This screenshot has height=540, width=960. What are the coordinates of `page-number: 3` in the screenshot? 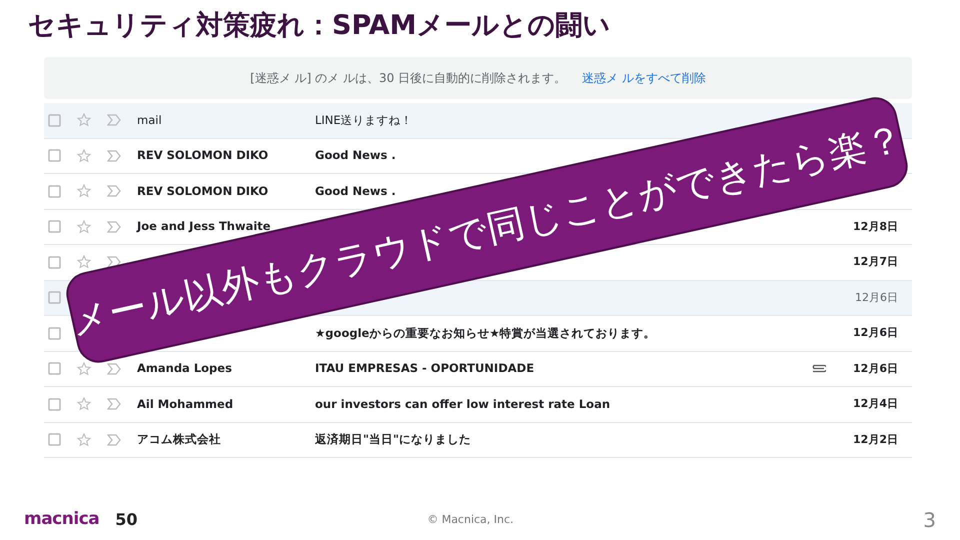 It's located at (929, 520).